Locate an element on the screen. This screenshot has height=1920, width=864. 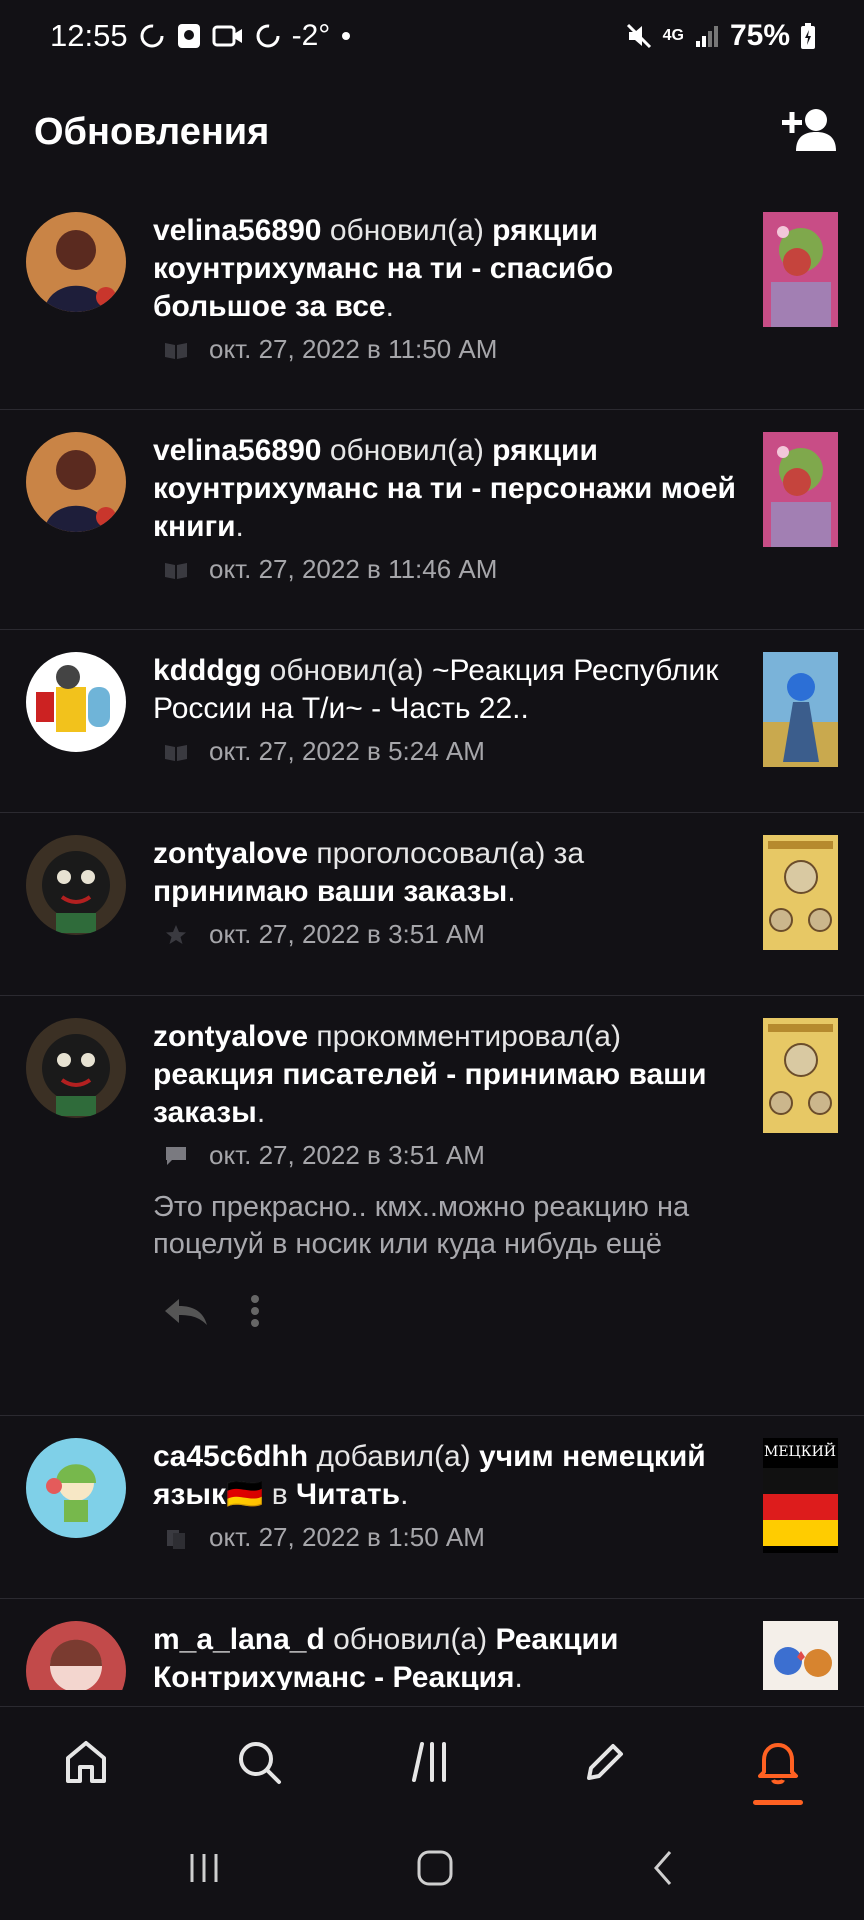
status-bar: 12:55 -2° 4G 75% is located at coordinates (432, 36).